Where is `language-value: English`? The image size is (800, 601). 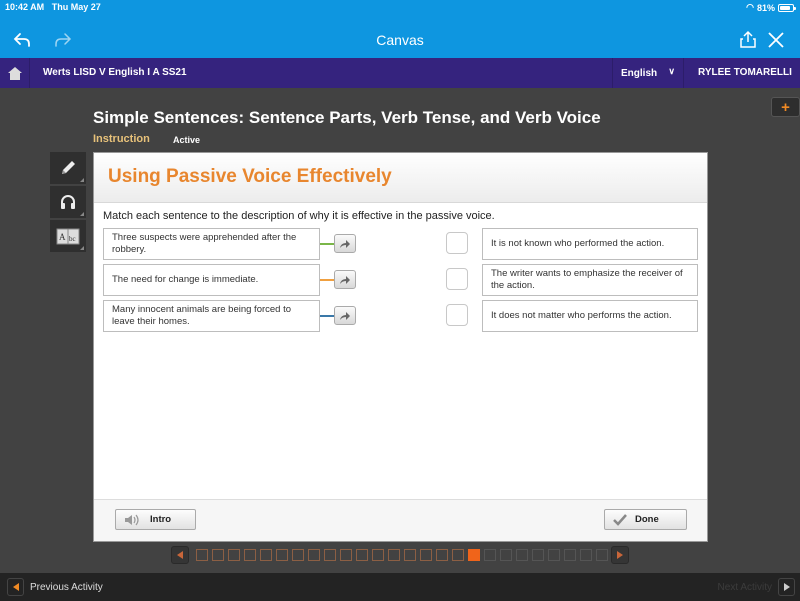
language-value: English is located at coordinates (639, 73).